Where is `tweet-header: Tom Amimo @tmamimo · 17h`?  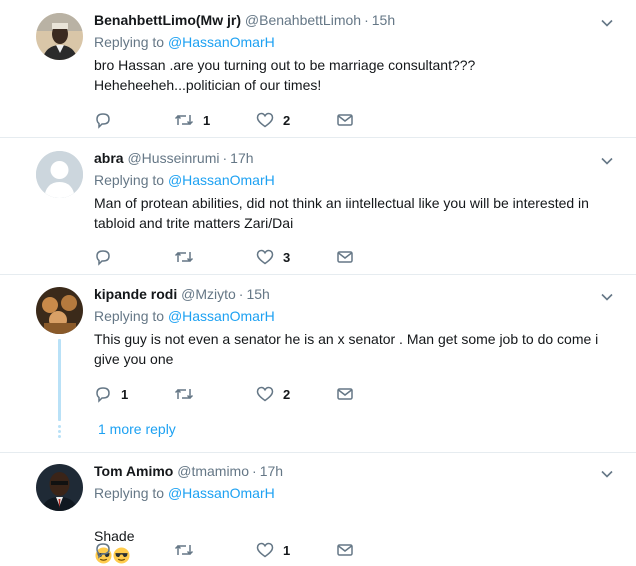 tweet-header: Tom Amimo @tmamimo · 17h is located at coordinates (355, 471).